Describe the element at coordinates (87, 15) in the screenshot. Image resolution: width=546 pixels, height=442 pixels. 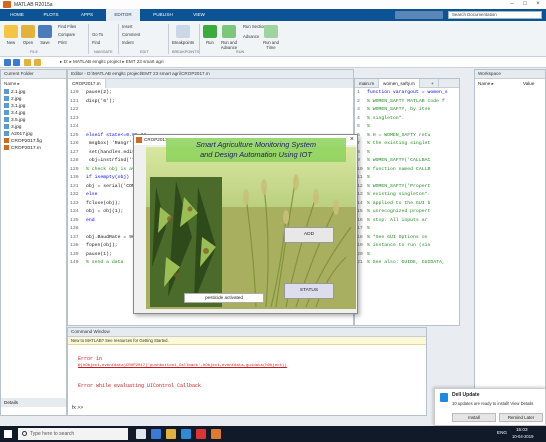
I see `tab-apps: APPS` at that location.